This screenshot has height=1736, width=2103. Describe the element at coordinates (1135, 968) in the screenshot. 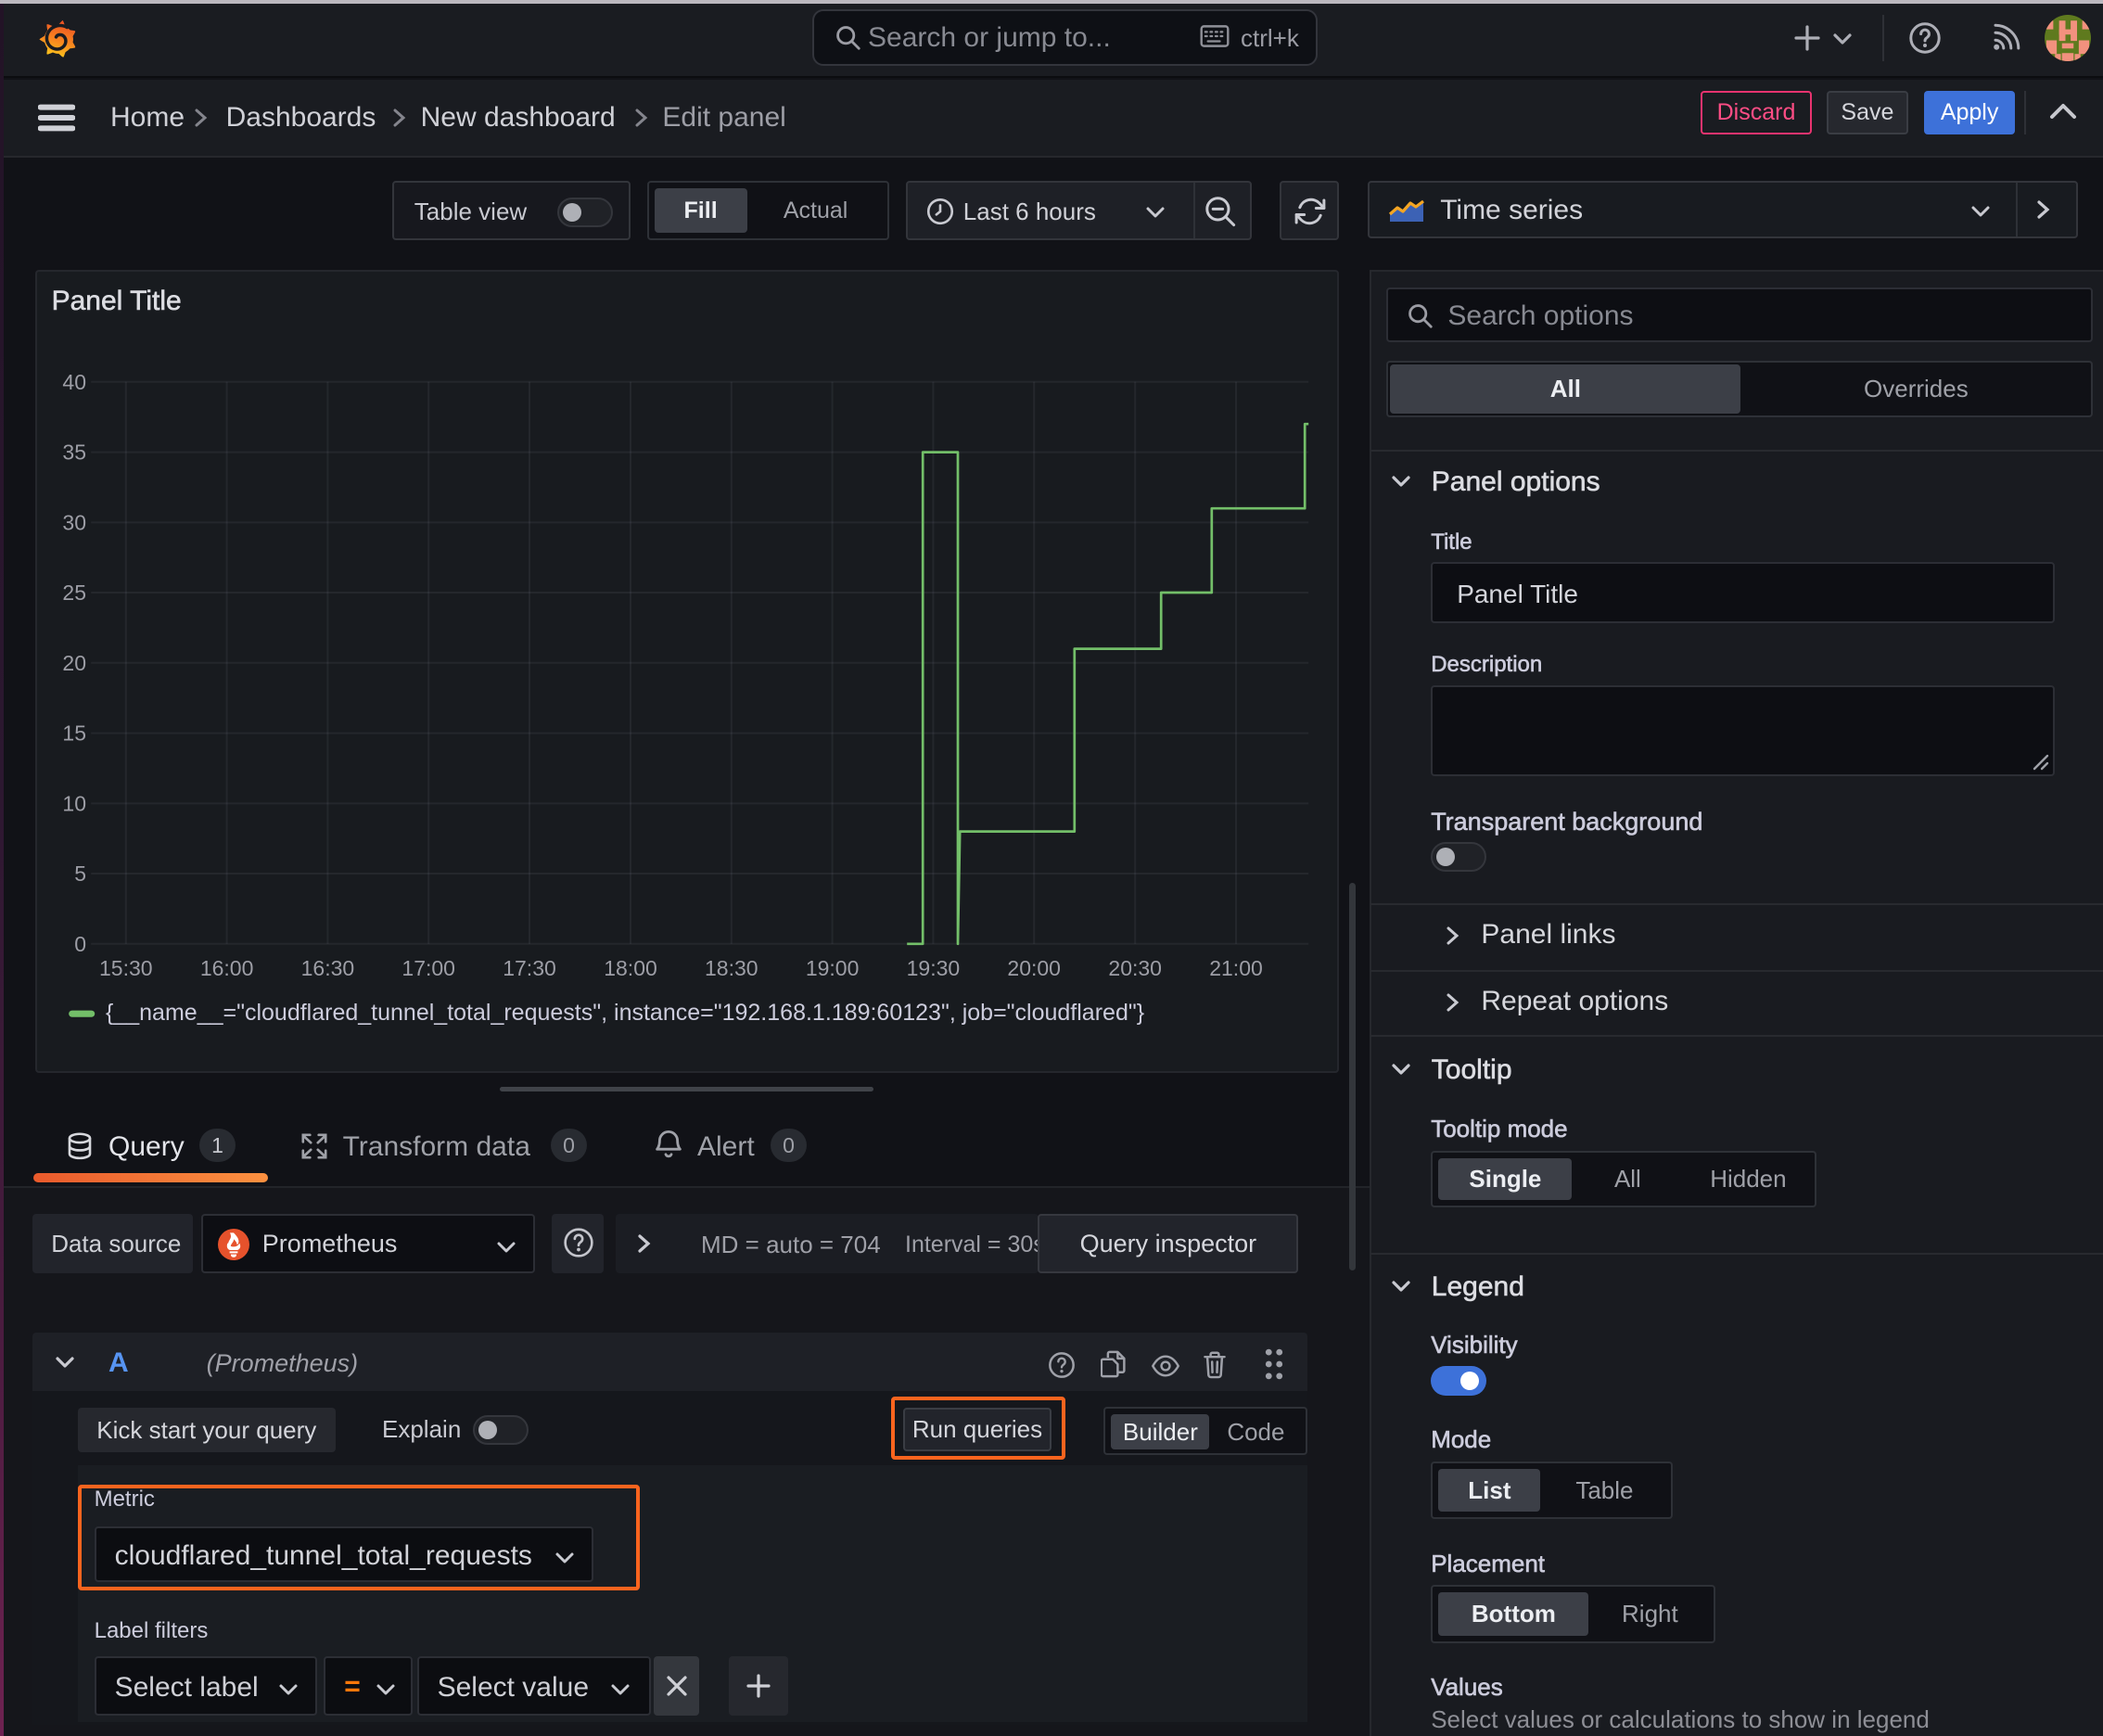

I see `svg-text: 20:30` at that location.